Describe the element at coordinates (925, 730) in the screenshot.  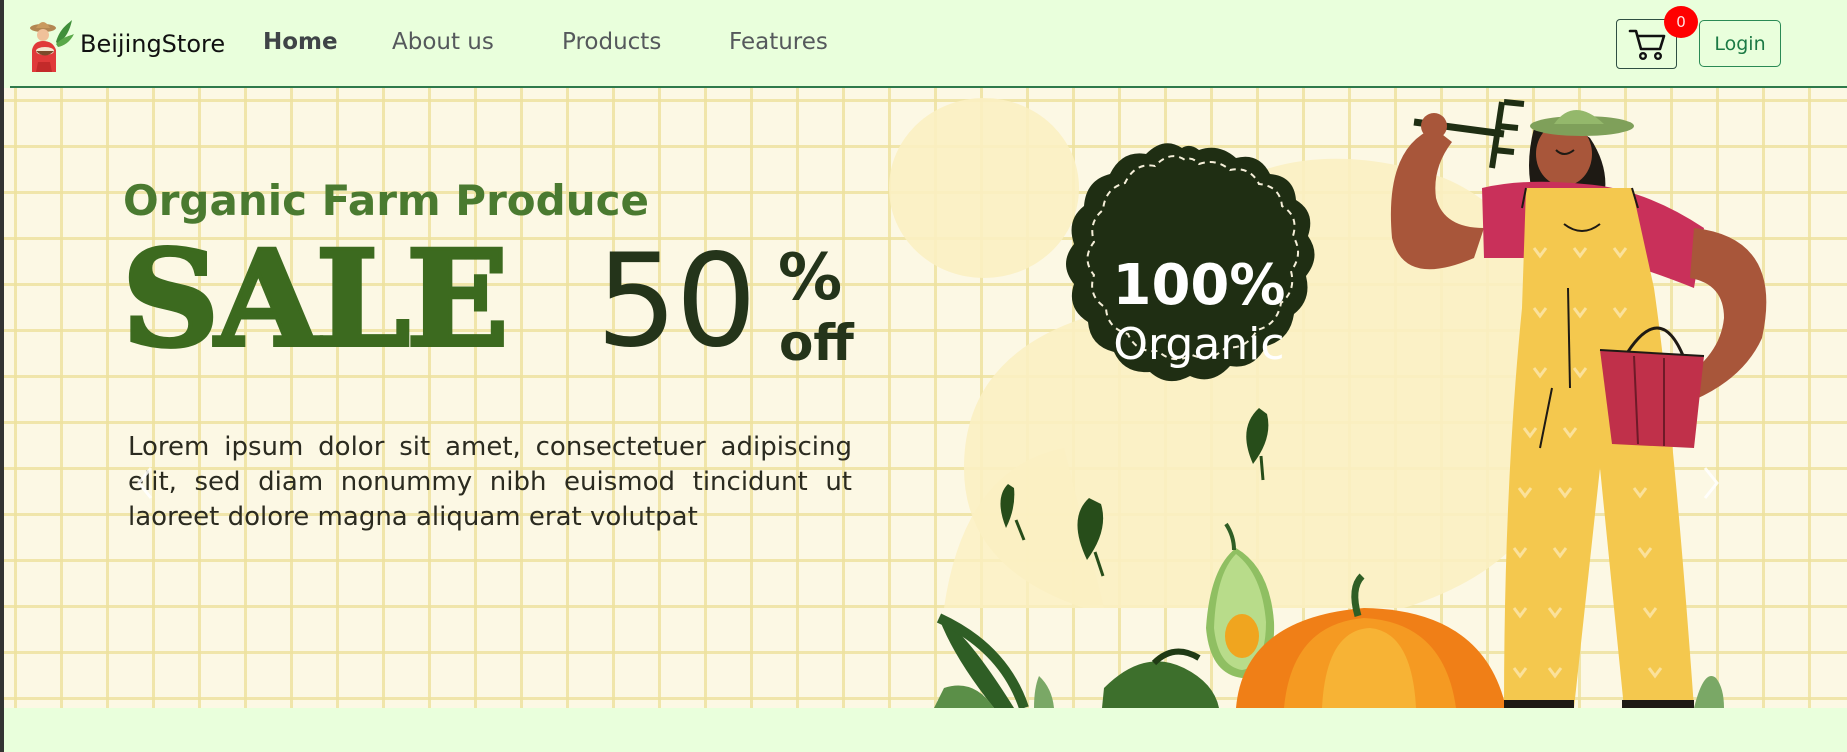
I see `page-bottom-band` at that location.